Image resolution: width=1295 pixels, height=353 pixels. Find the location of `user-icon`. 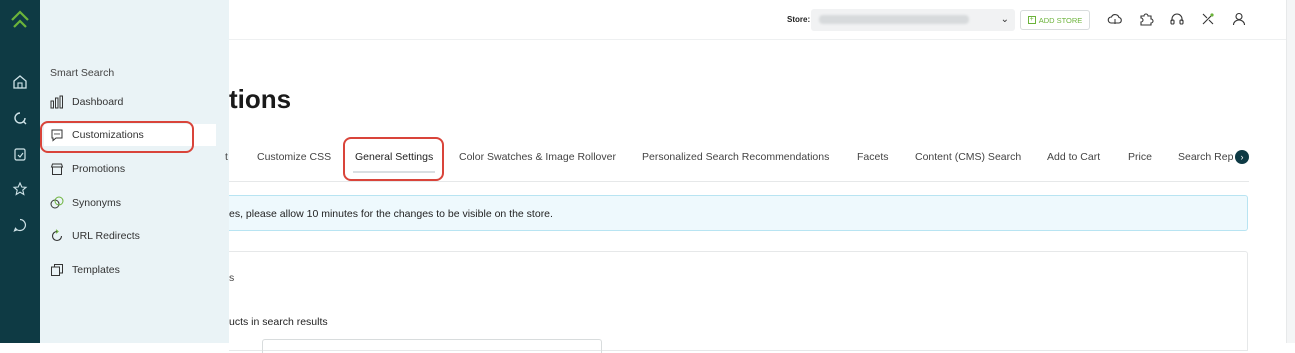

user-icon is located at coordinates (1239, 19).